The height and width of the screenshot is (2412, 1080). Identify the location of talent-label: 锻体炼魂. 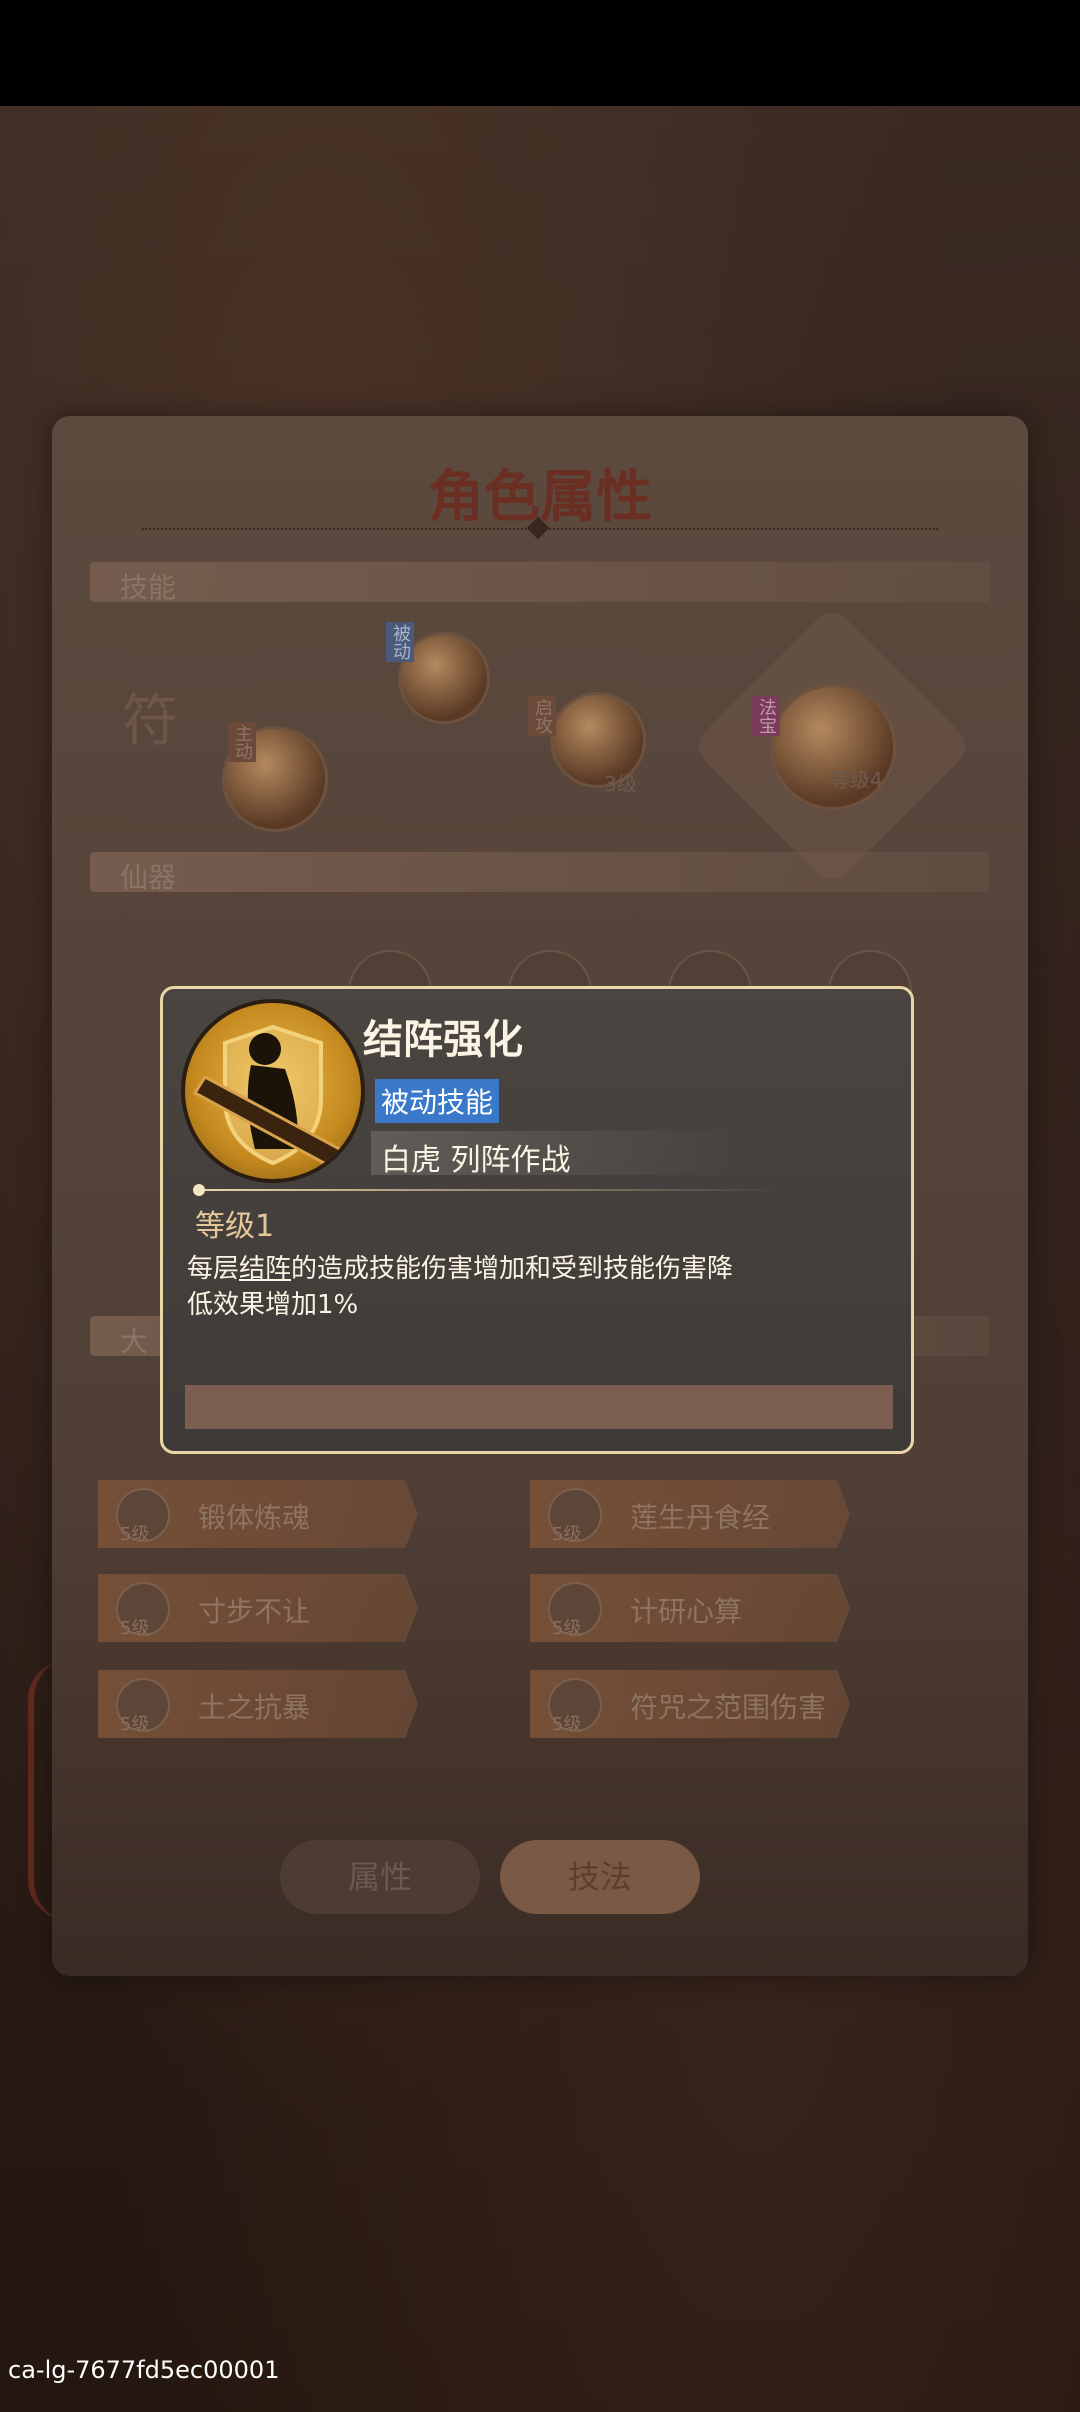
(254, 1517).